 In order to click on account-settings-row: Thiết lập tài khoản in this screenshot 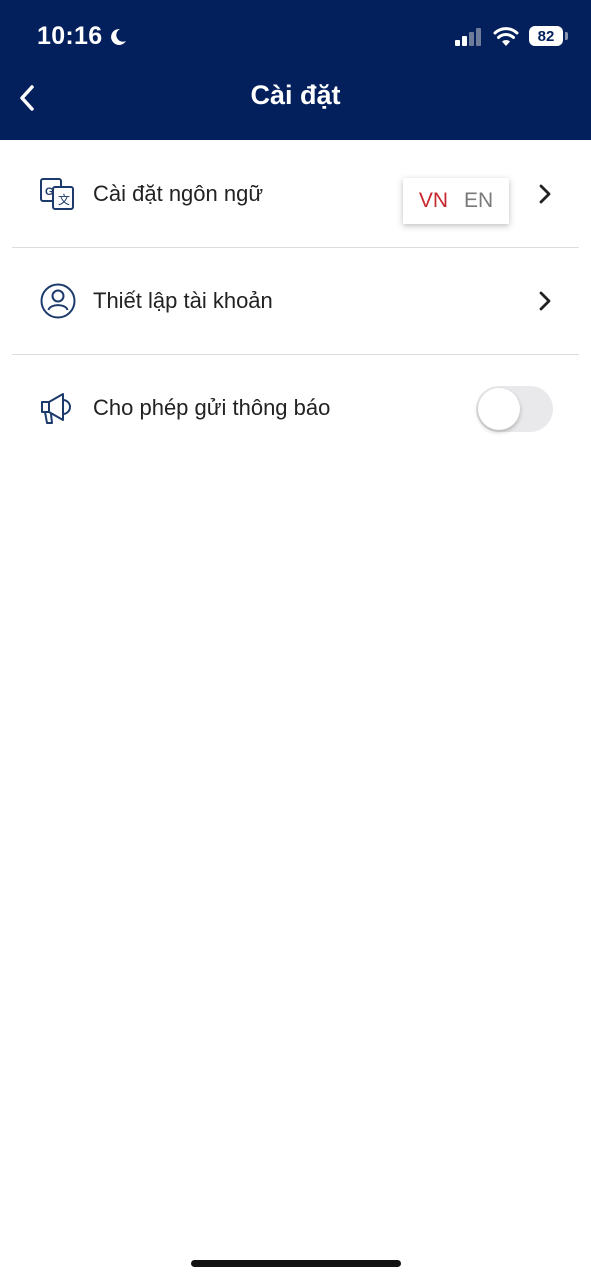, I will do `click(295, 301)`.